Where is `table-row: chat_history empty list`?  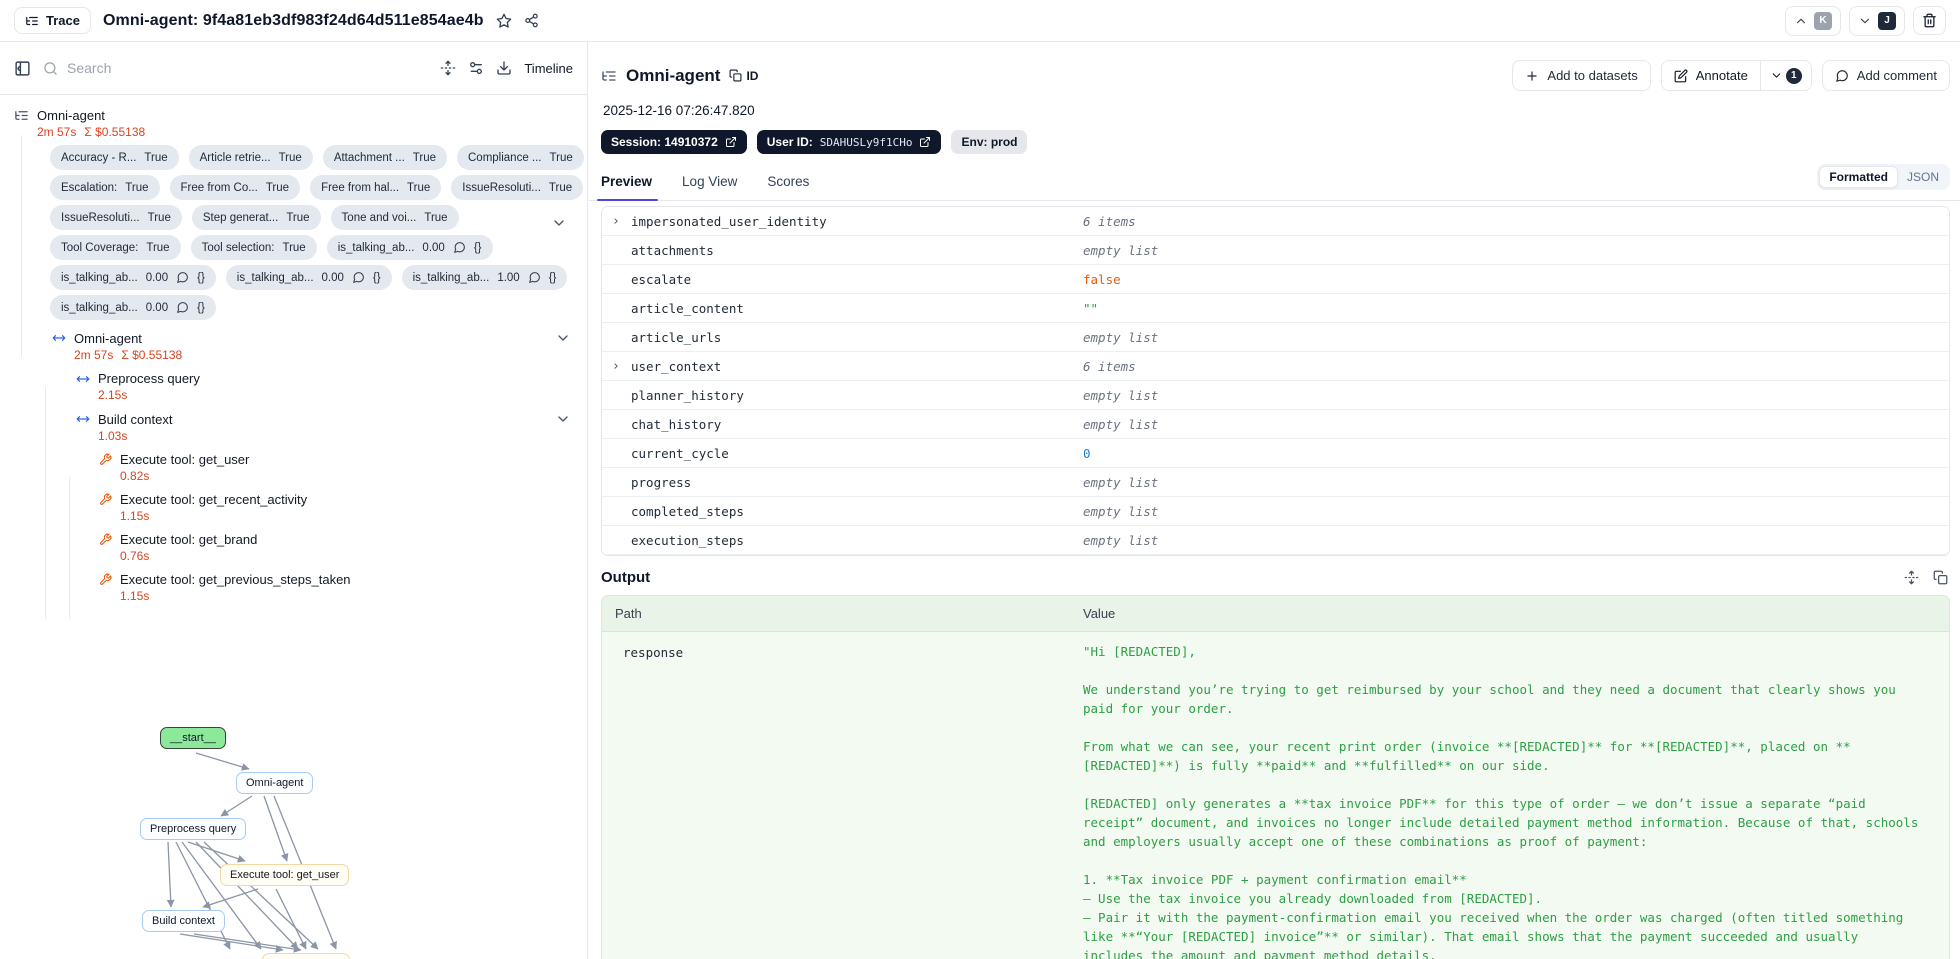 table-row: chat_history empty list is located at coordinates (1275, 424).